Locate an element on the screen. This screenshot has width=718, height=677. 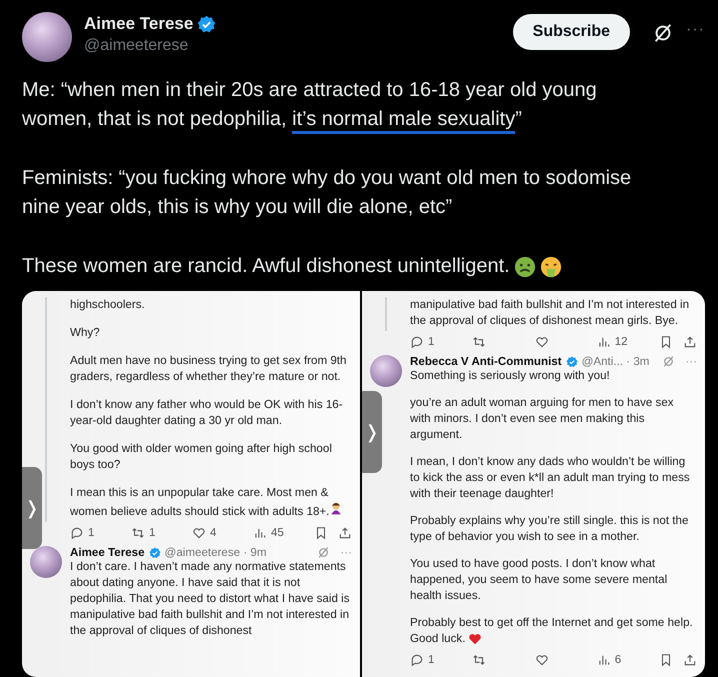
reply-meta: @Anti... · 3m is located at coordinates (616, 361).